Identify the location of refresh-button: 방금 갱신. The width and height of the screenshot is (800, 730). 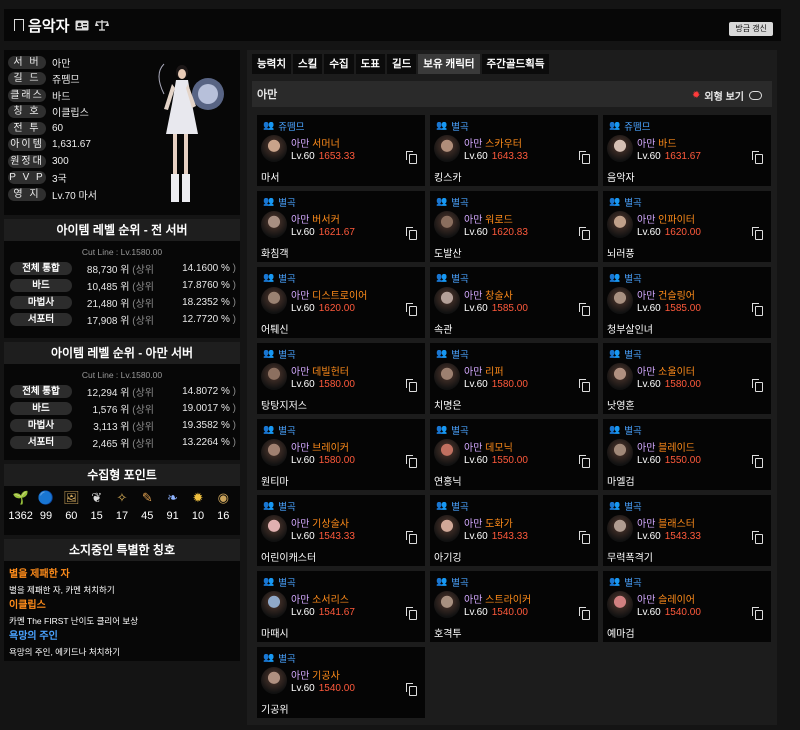
(751, 29).